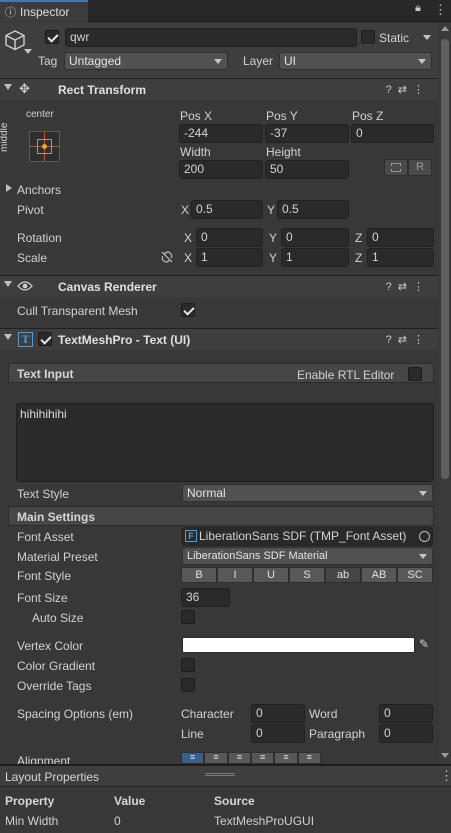  I want to click on font-style-lowercase-button: ab, so click(343, 575).